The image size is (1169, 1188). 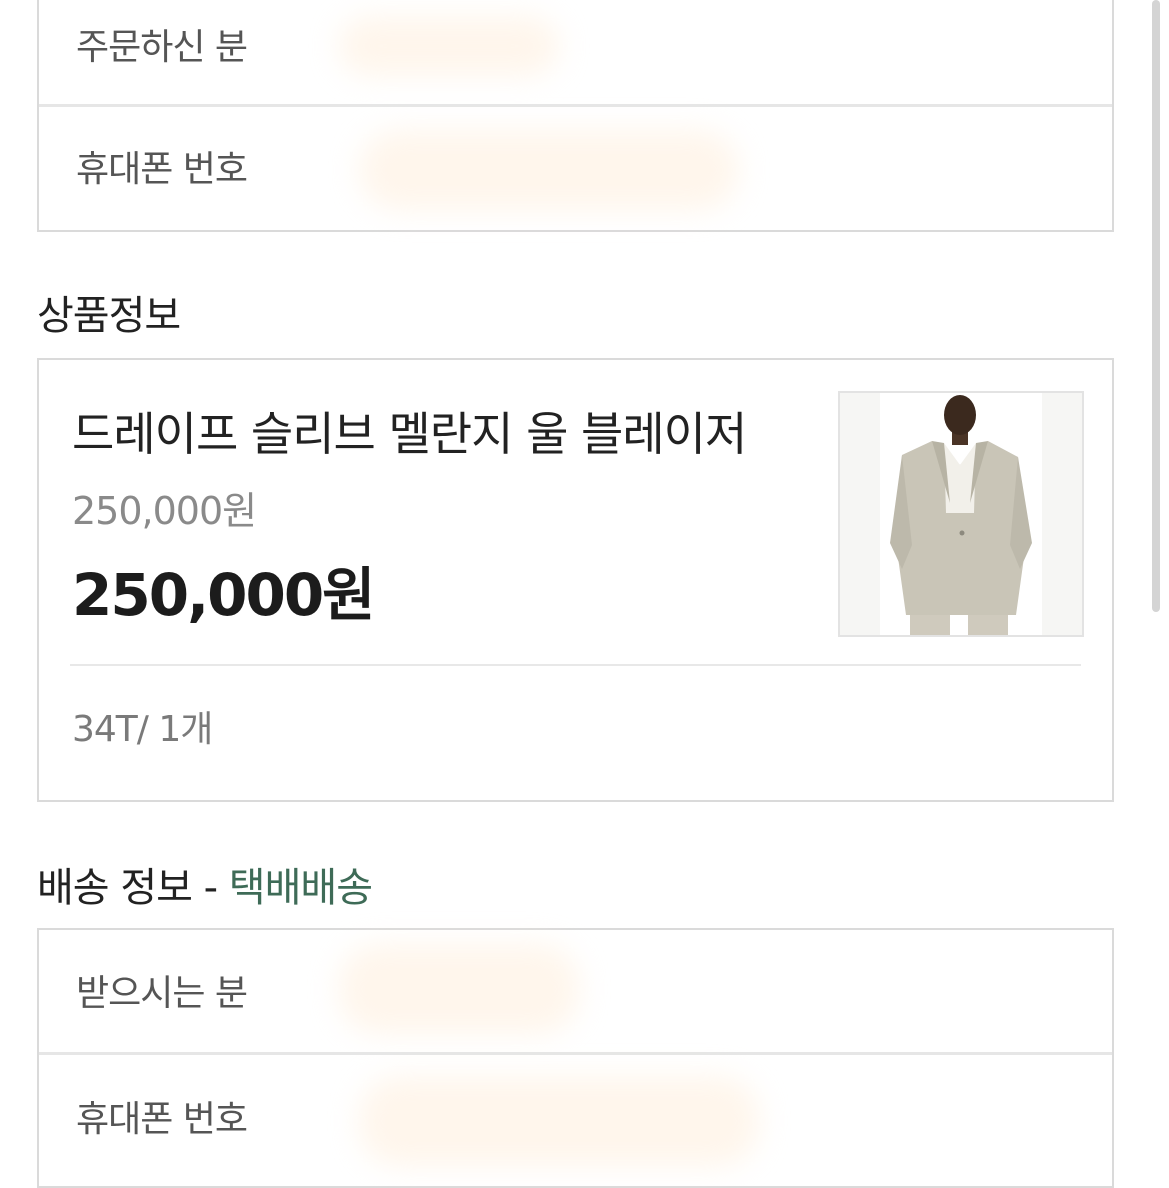 What do you see at coordinates (162, 169) in the screenshot?
I see `orderer-phone-label: 휴대폰 번호` at bounding box center [162, 169].